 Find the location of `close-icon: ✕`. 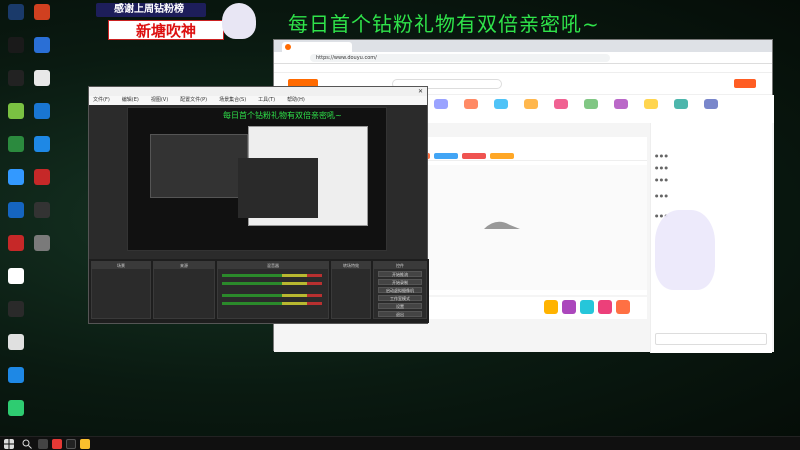

close-icon: ✕ is located at coordinates (420, 91).